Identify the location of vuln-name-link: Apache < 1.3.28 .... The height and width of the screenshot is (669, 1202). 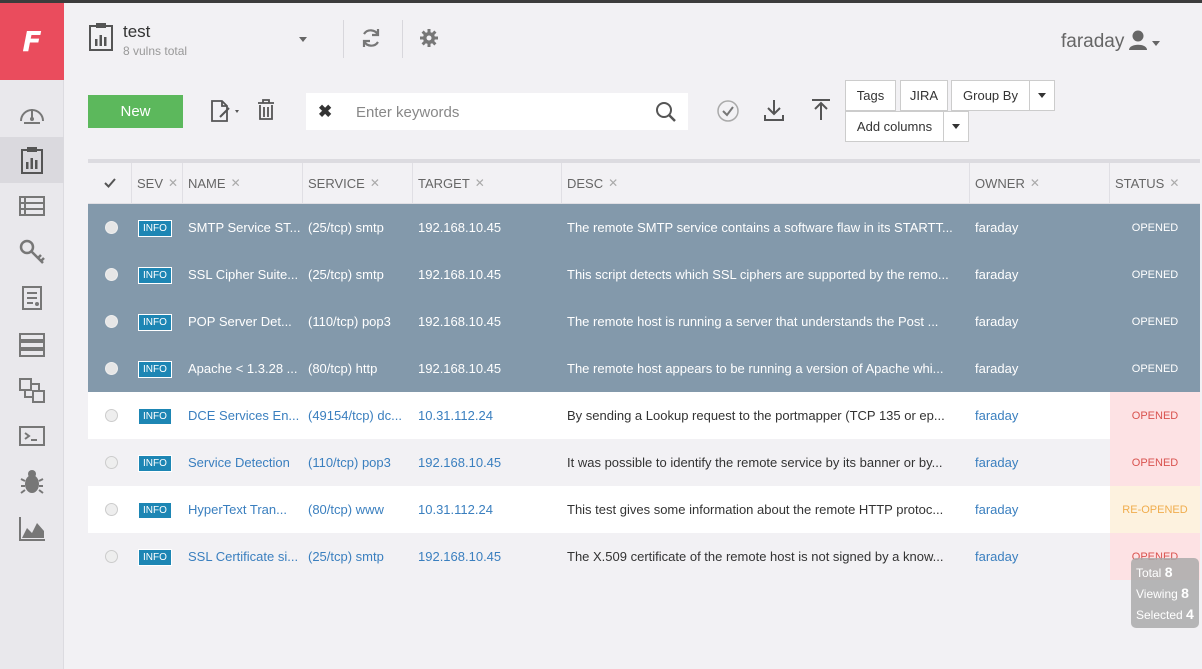
(244, 368).